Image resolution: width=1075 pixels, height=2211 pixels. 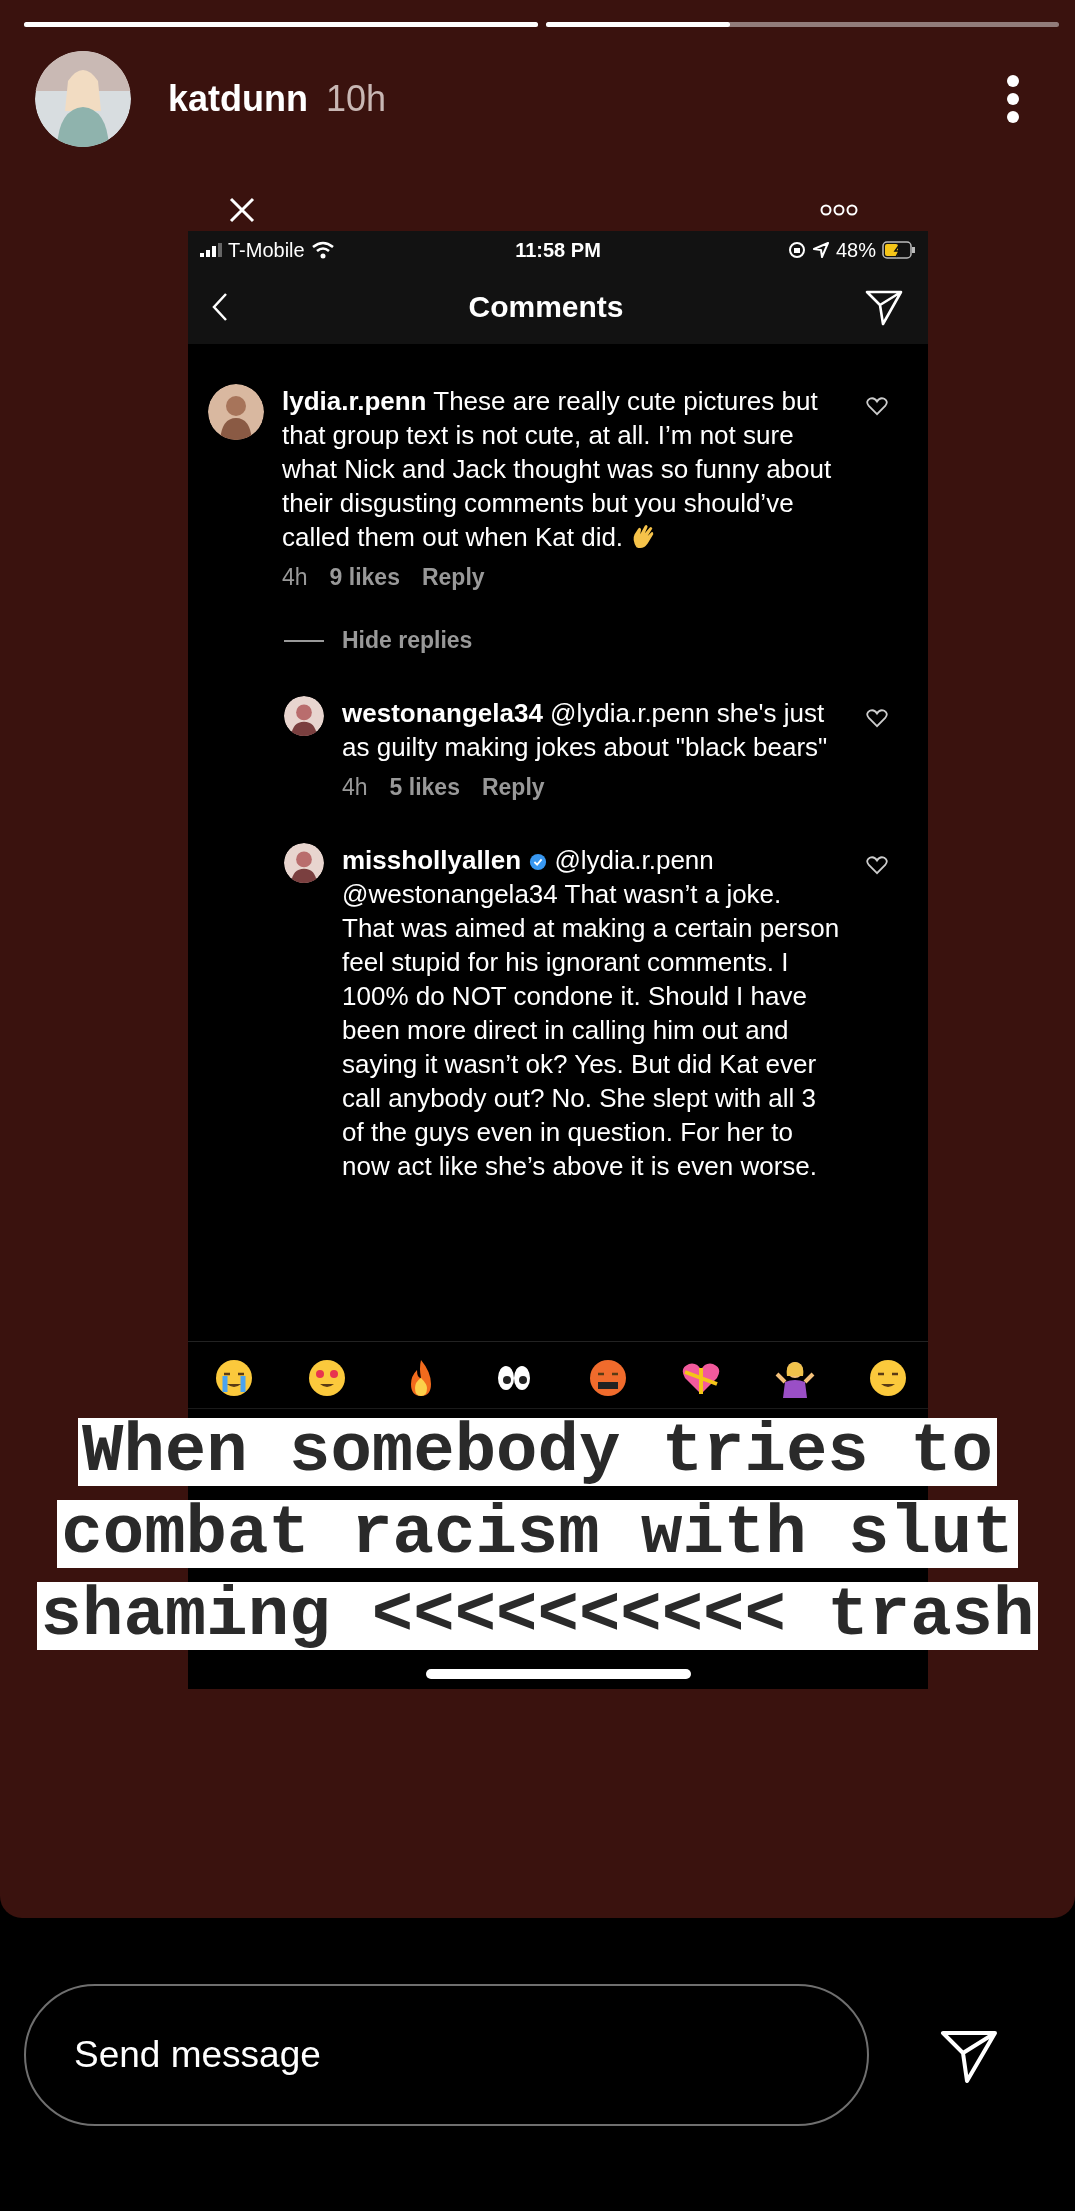 What do you see at coordinates (537, 1452) in the screenshot?
I see `caption-text: When somebody tries to` at bounding box center [537, 1452].